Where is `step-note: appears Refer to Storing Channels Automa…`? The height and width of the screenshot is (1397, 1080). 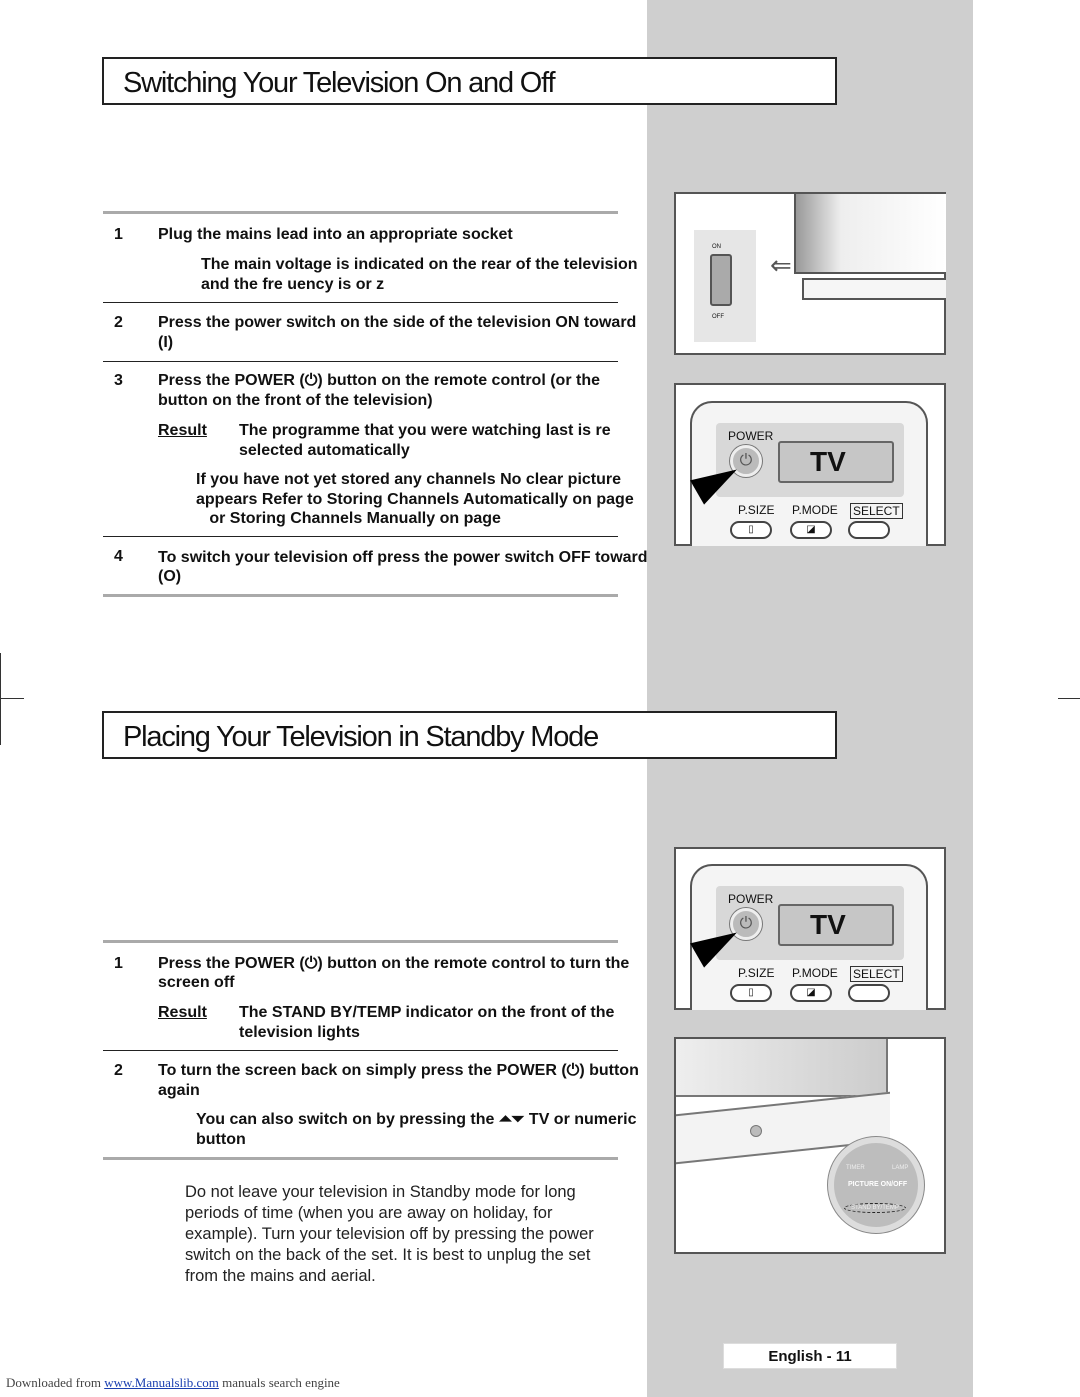
step-note: appears Refer to Storing Channels Automa… is located at coordinates (415, 499).